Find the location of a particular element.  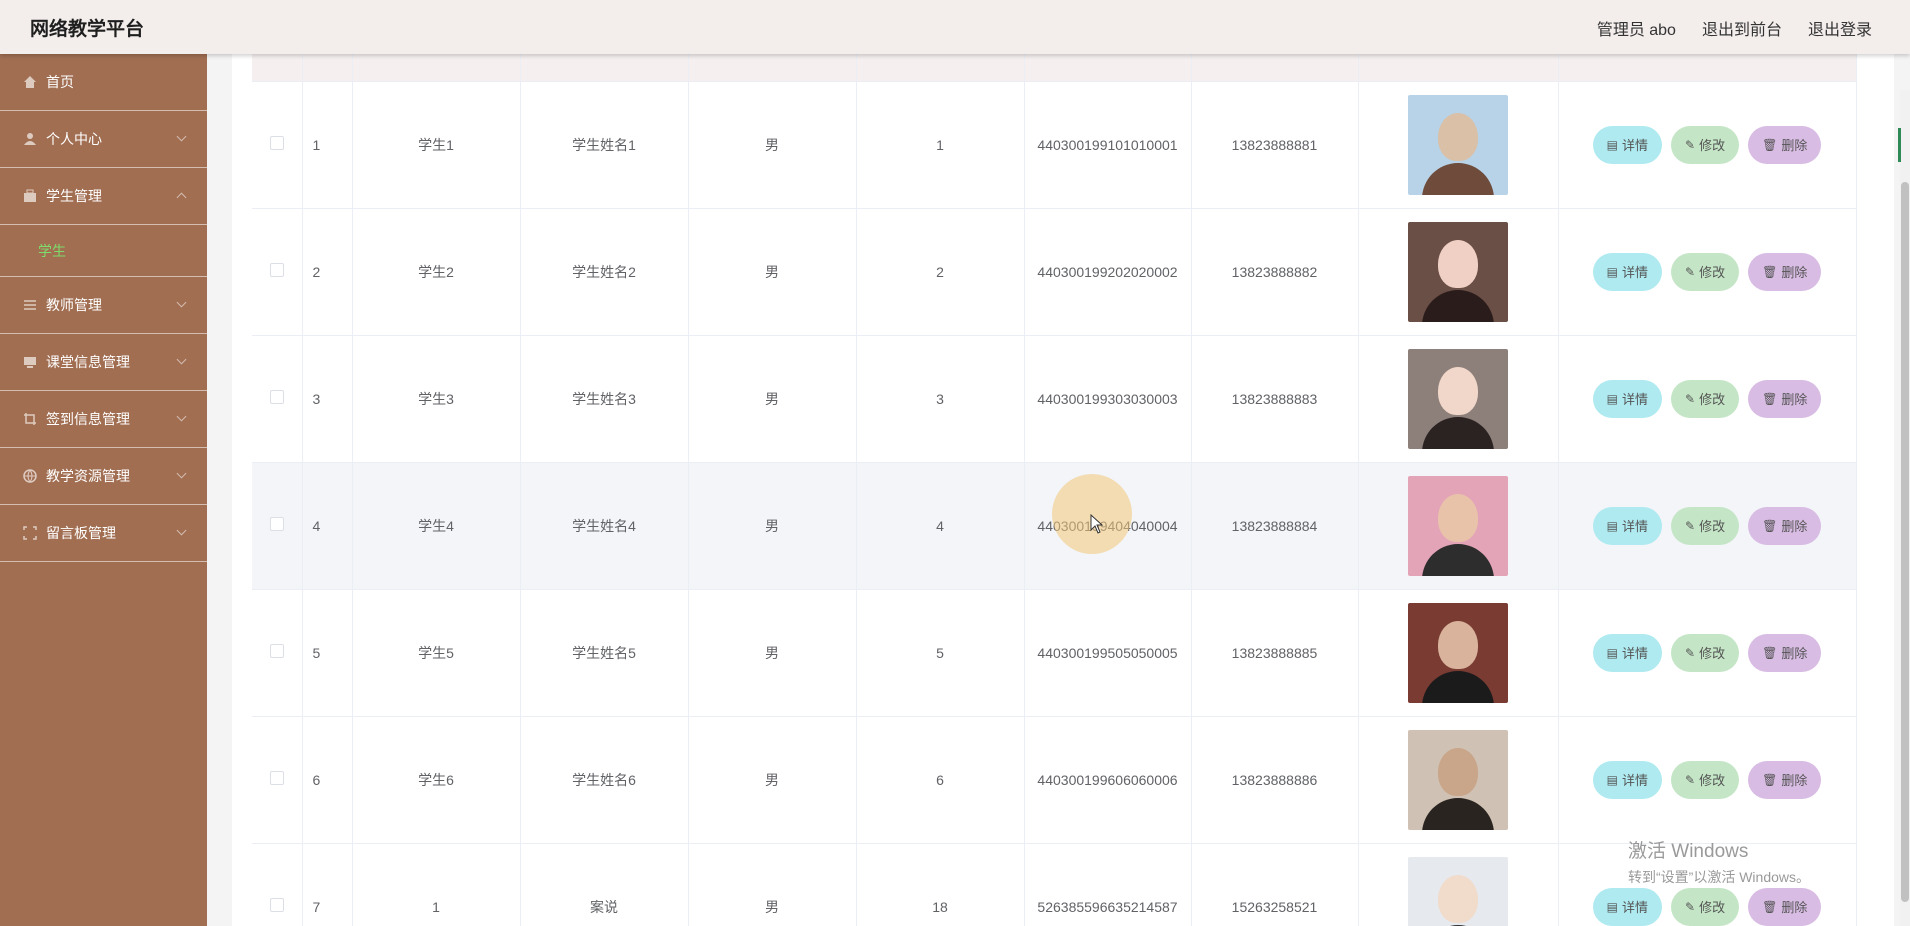

cell-phone: 13823888885 is located at coordinates (1275, 653).